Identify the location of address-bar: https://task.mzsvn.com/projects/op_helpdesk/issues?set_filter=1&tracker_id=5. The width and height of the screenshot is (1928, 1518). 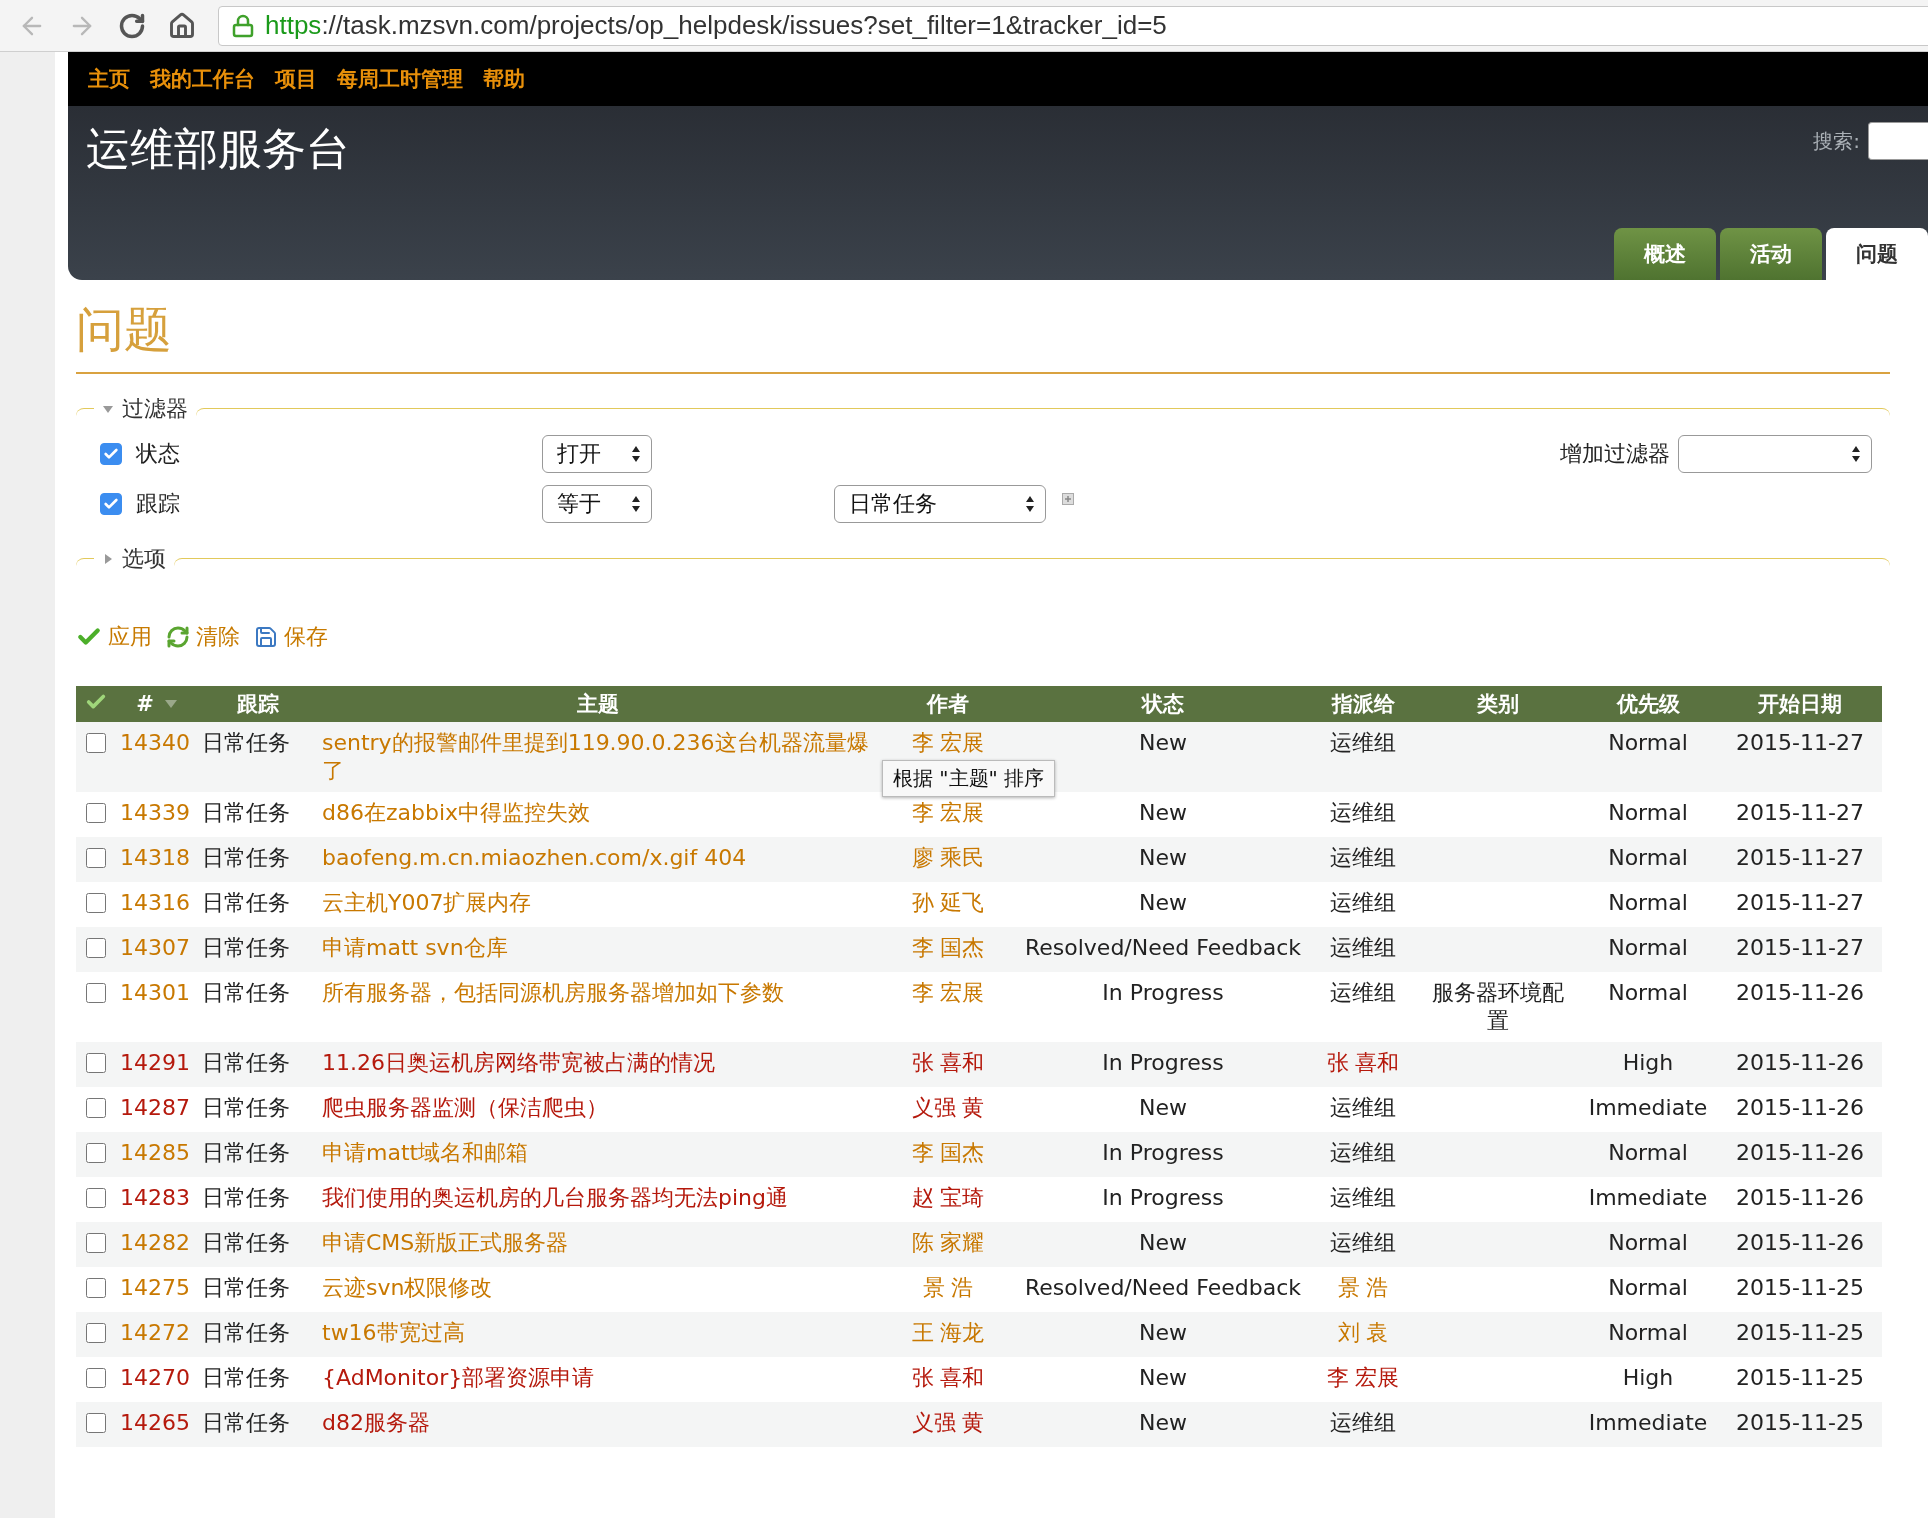
(1073, 25).